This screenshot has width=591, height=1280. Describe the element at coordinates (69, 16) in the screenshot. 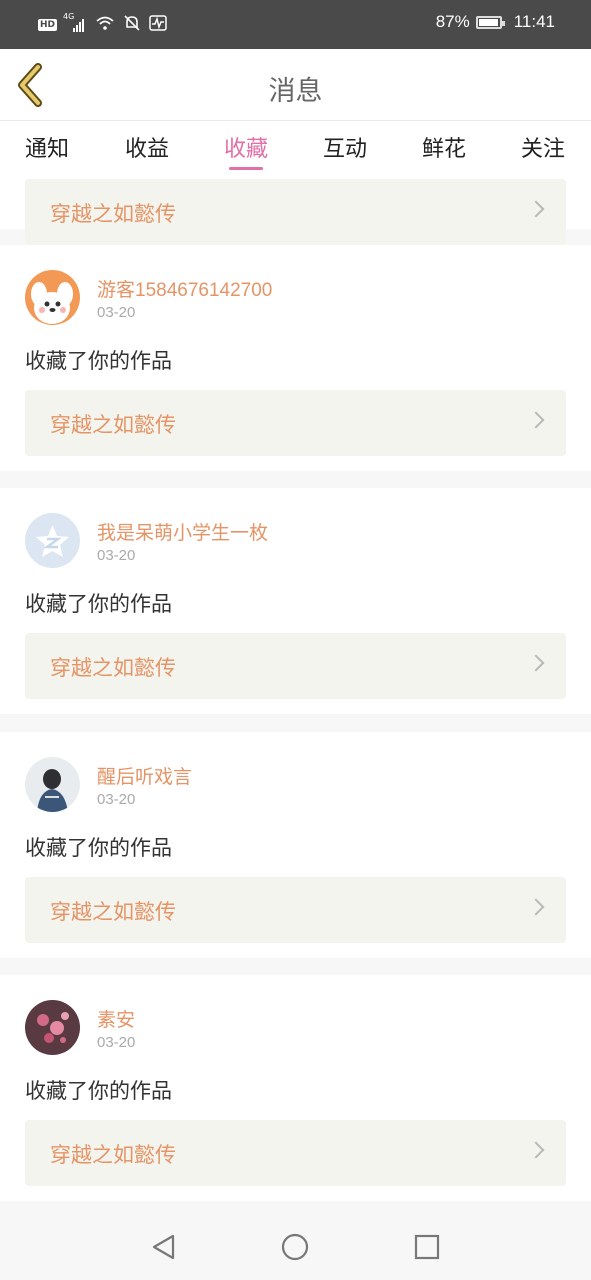

I see `network-type: 4G` at that location.